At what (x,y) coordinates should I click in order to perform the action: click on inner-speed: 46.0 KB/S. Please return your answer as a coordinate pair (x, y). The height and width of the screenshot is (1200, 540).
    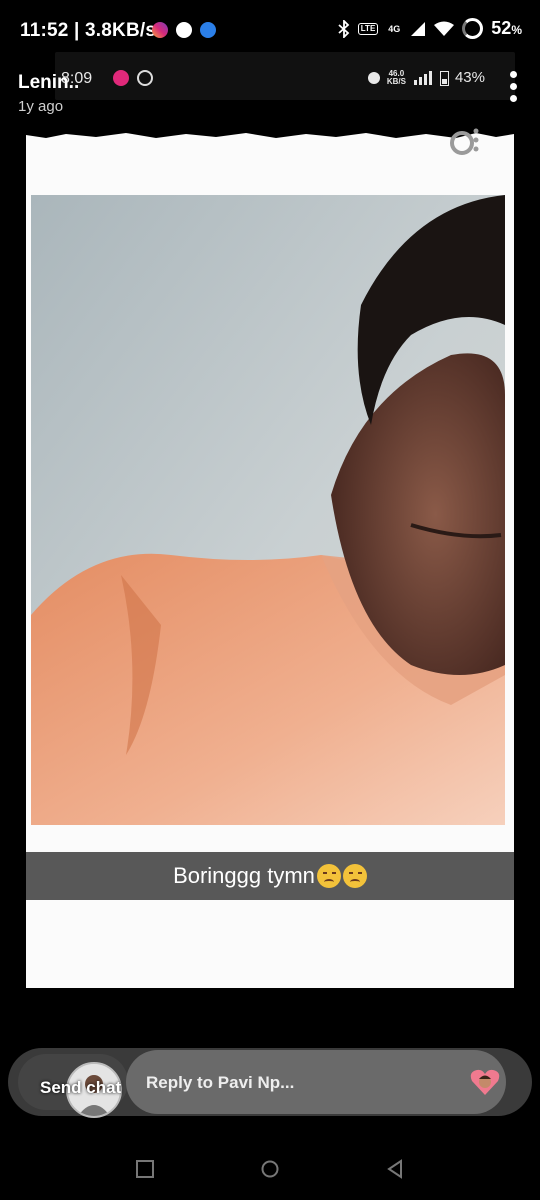
    Looking at the image, I should click on (396, 77).